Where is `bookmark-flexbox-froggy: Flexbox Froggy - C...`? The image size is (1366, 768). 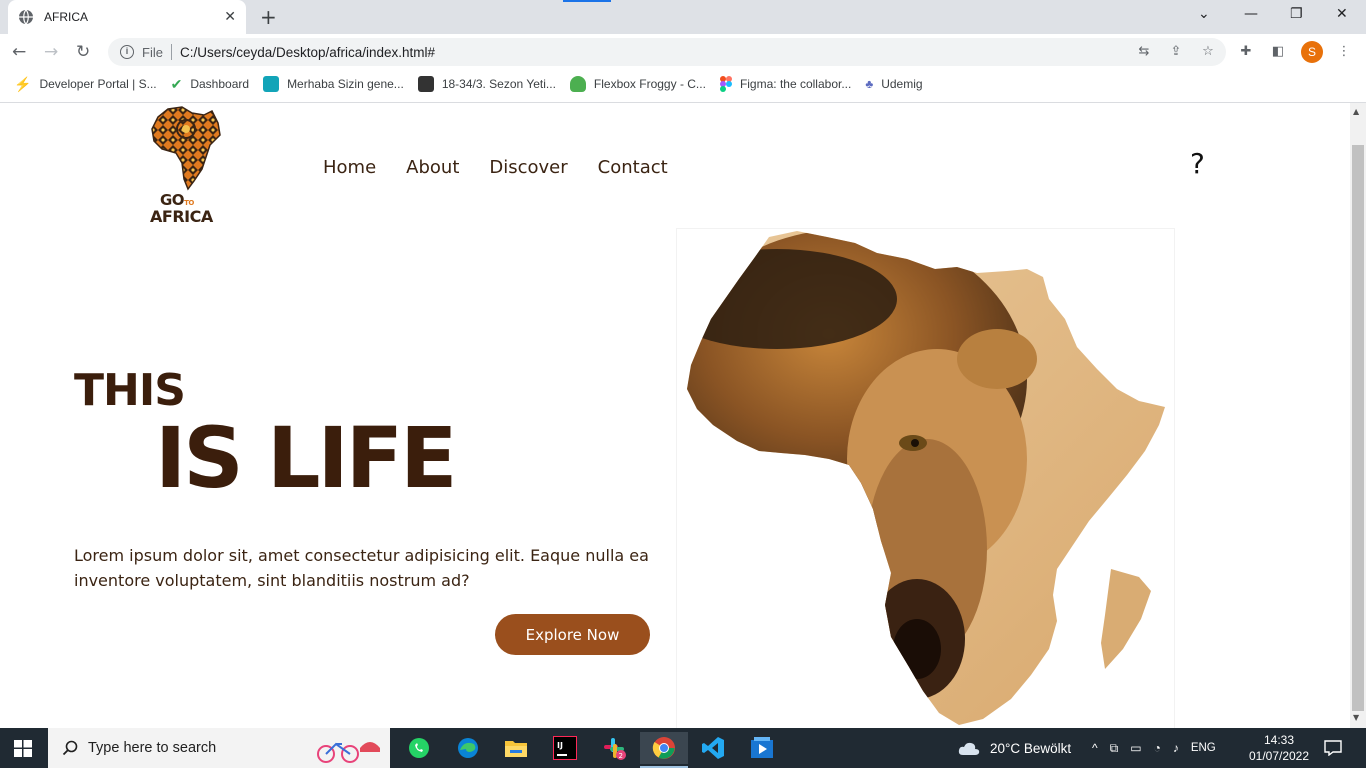
bookmark-flexbox-froggy: Flexbox Froggy - C... is located at coordinates (637, 84).